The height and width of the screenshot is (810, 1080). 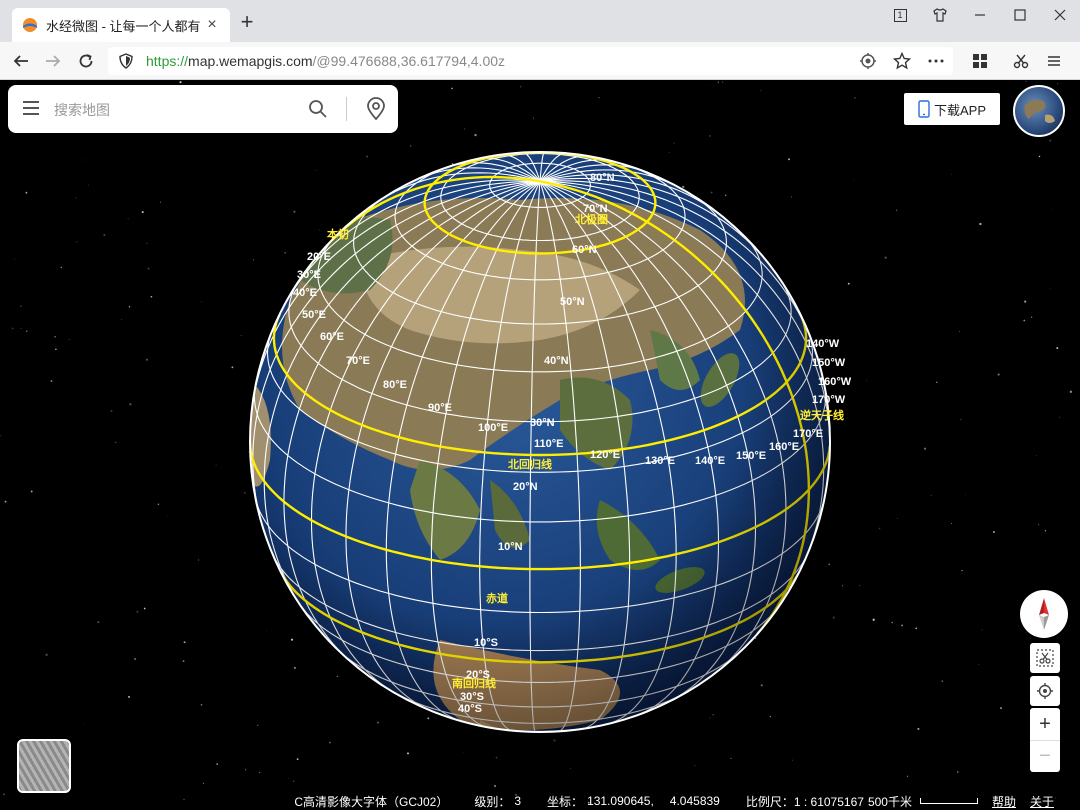 What do you see at coordinates (319, 257) in the screenshot?
I see `lon-label: 20°E` at bounding box center [319, 257].